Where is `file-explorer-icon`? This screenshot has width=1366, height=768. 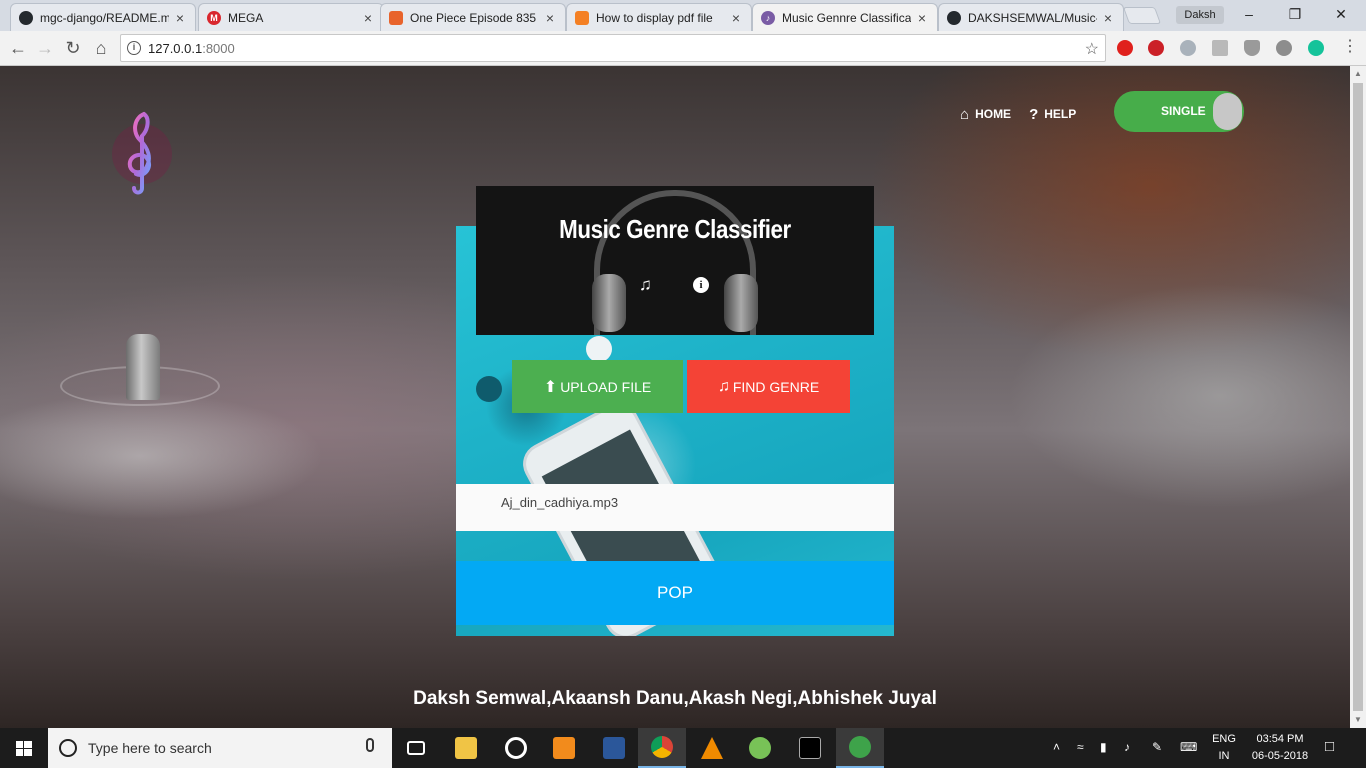 file-explorer-icon is located at coordinates (466, 748).